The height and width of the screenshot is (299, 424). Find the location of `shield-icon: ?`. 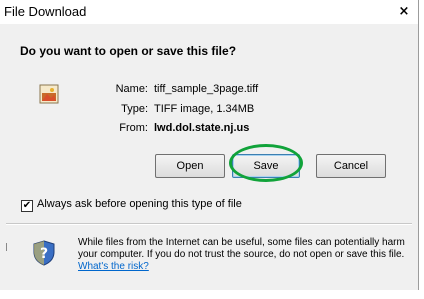

shield-icon: ? is located at coordinates (44, 253).